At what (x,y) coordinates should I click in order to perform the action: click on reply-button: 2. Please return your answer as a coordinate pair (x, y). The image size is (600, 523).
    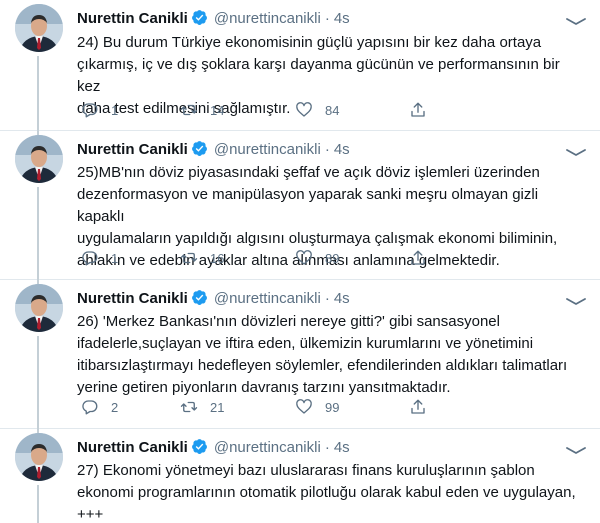
    Looking at the image, I should click on (99, 407).